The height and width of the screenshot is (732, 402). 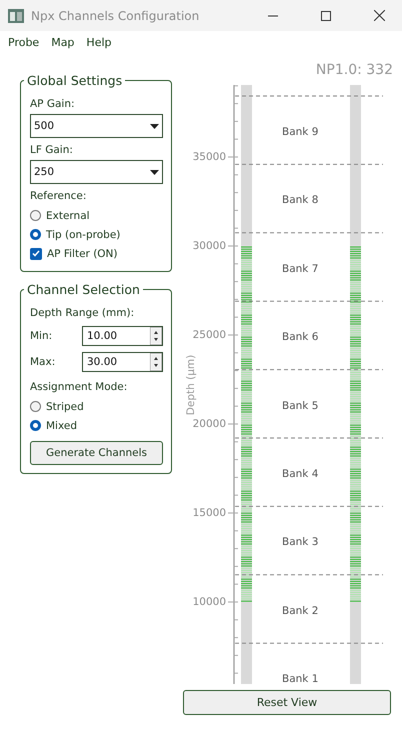 What do you see at coordinates (209, 246) in the screenshot?
I see `axis-tick-label: 30000` at bounding box center [209, 246].